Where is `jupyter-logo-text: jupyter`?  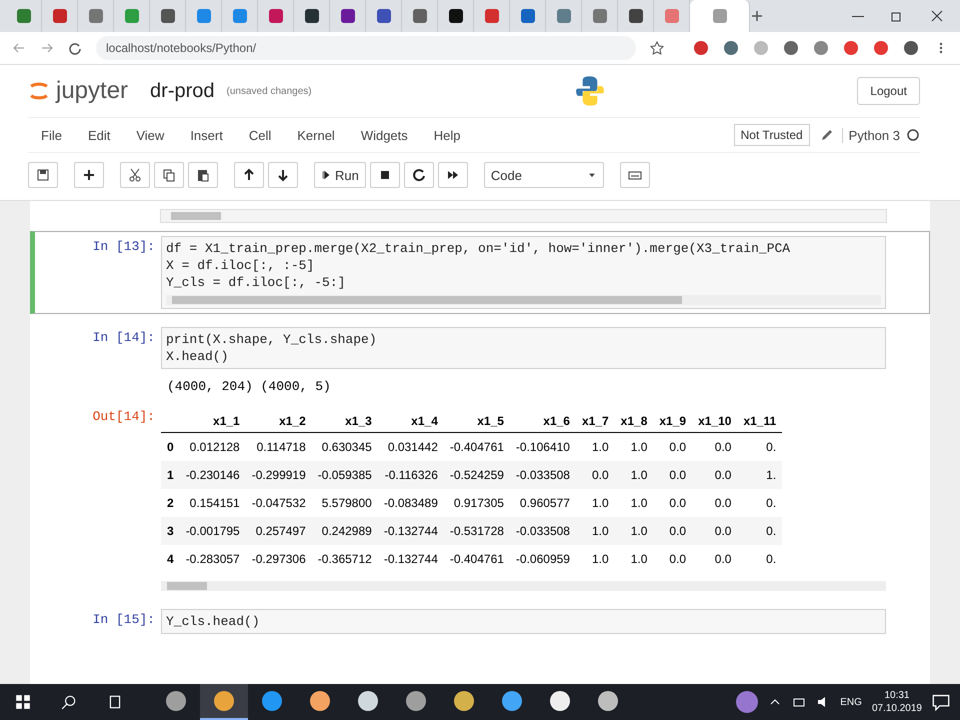 jupyter-logo-text: jupyter is located at coordinates (92, 91).